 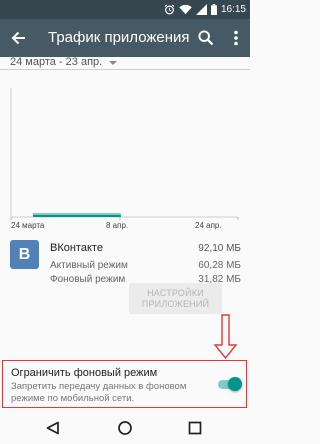 I want to click on navigation-bar, so click(x=125, y=428).